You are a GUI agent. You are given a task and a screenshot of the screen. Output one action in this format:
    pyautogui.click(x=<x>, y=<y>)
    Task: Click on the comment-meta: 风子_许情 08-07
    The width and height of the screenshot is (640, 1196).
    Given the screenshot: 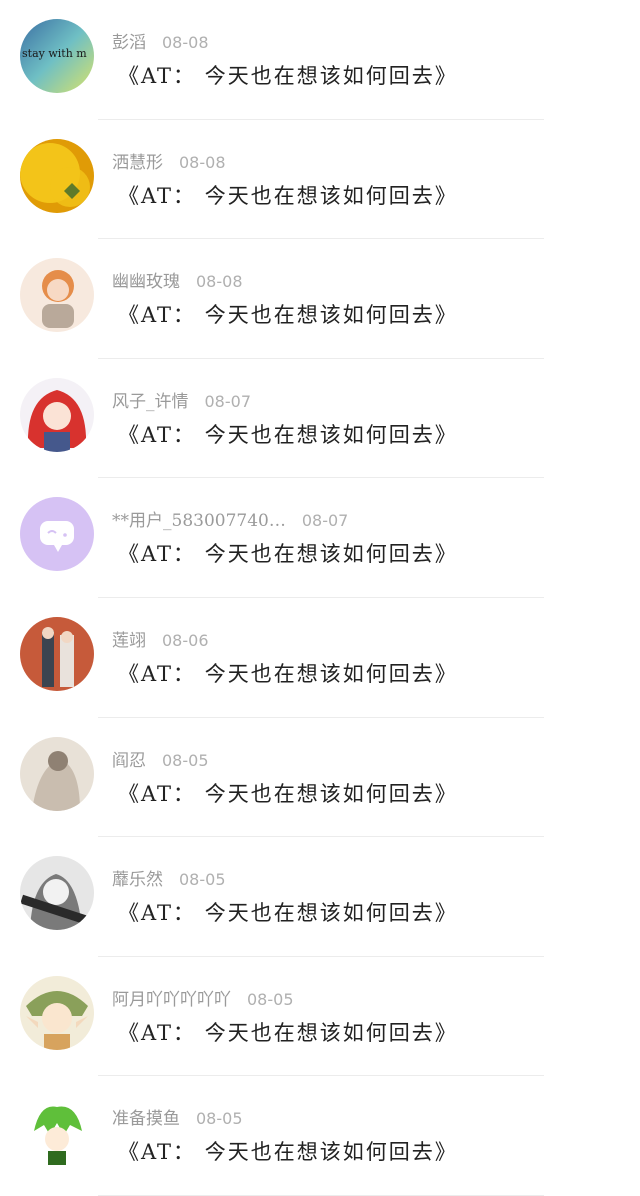 What is the action you would take?
    pyautogui.click(x=181, y=399)
    